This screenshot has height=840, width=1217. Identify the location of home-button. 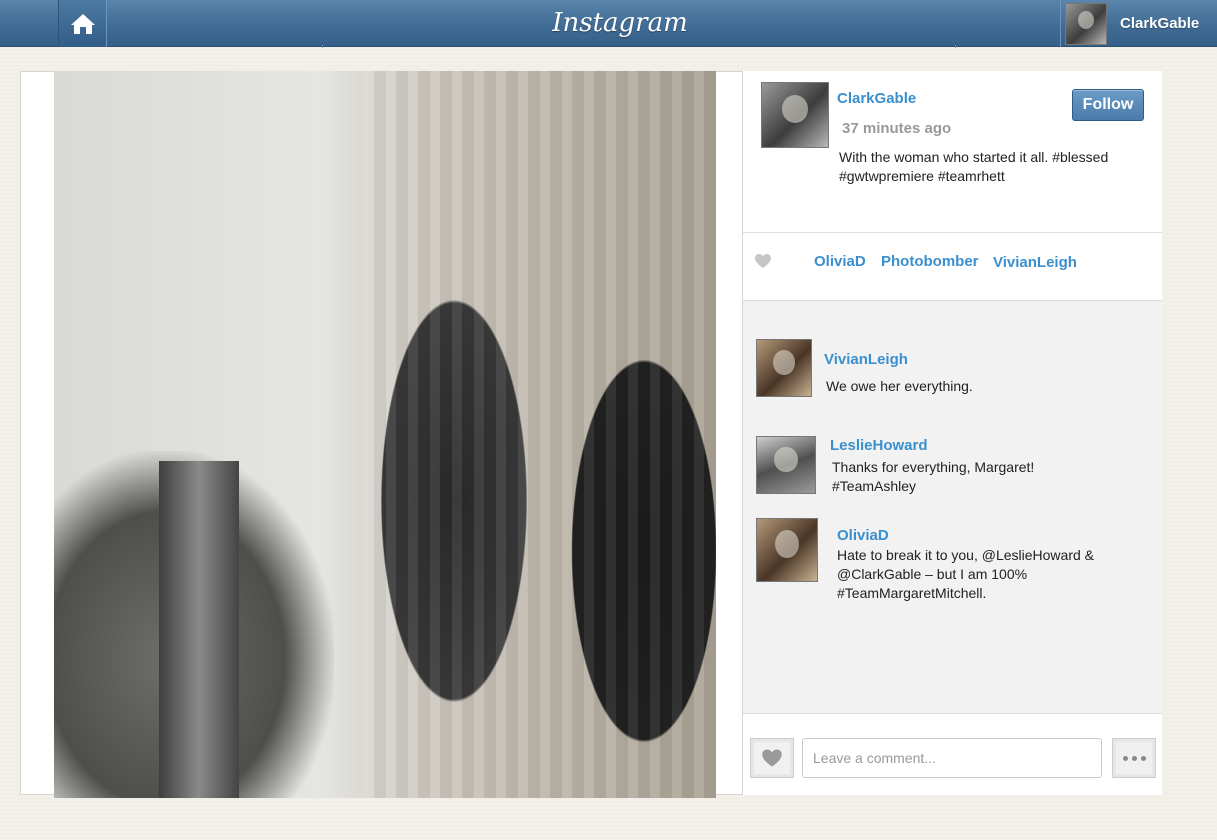
(82, 23).